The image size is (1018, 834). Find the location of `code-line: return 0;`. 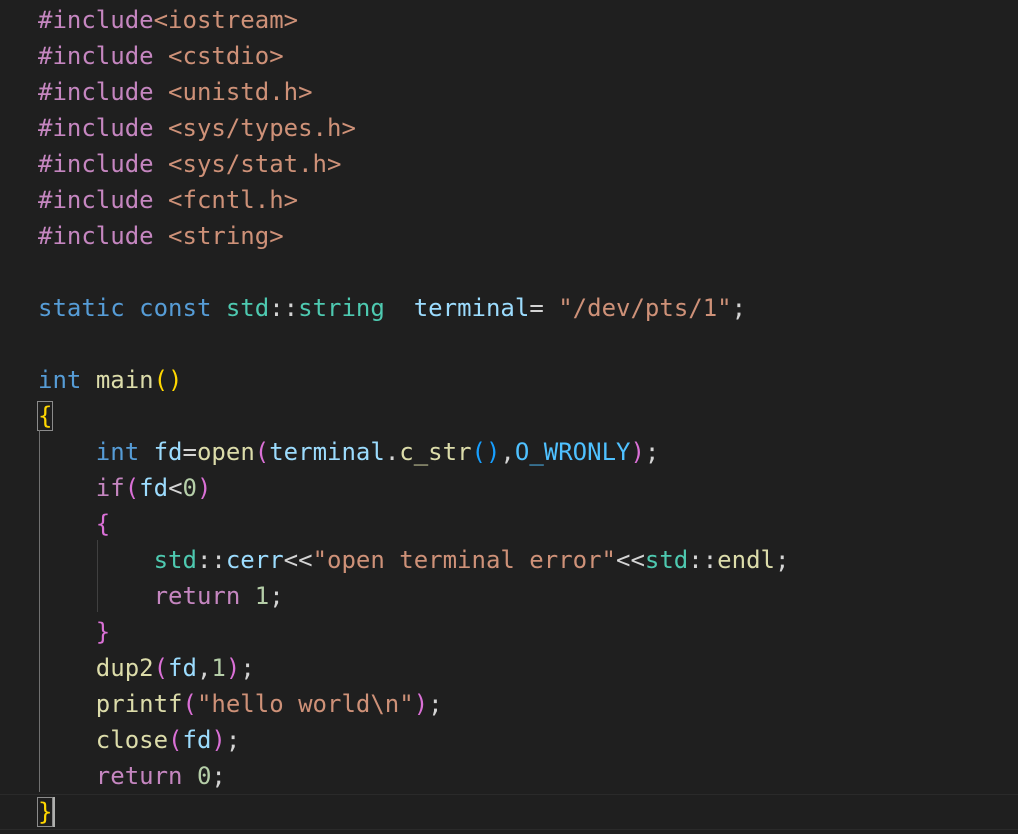

code-line: return 0; is located at coordinates (132, 776).